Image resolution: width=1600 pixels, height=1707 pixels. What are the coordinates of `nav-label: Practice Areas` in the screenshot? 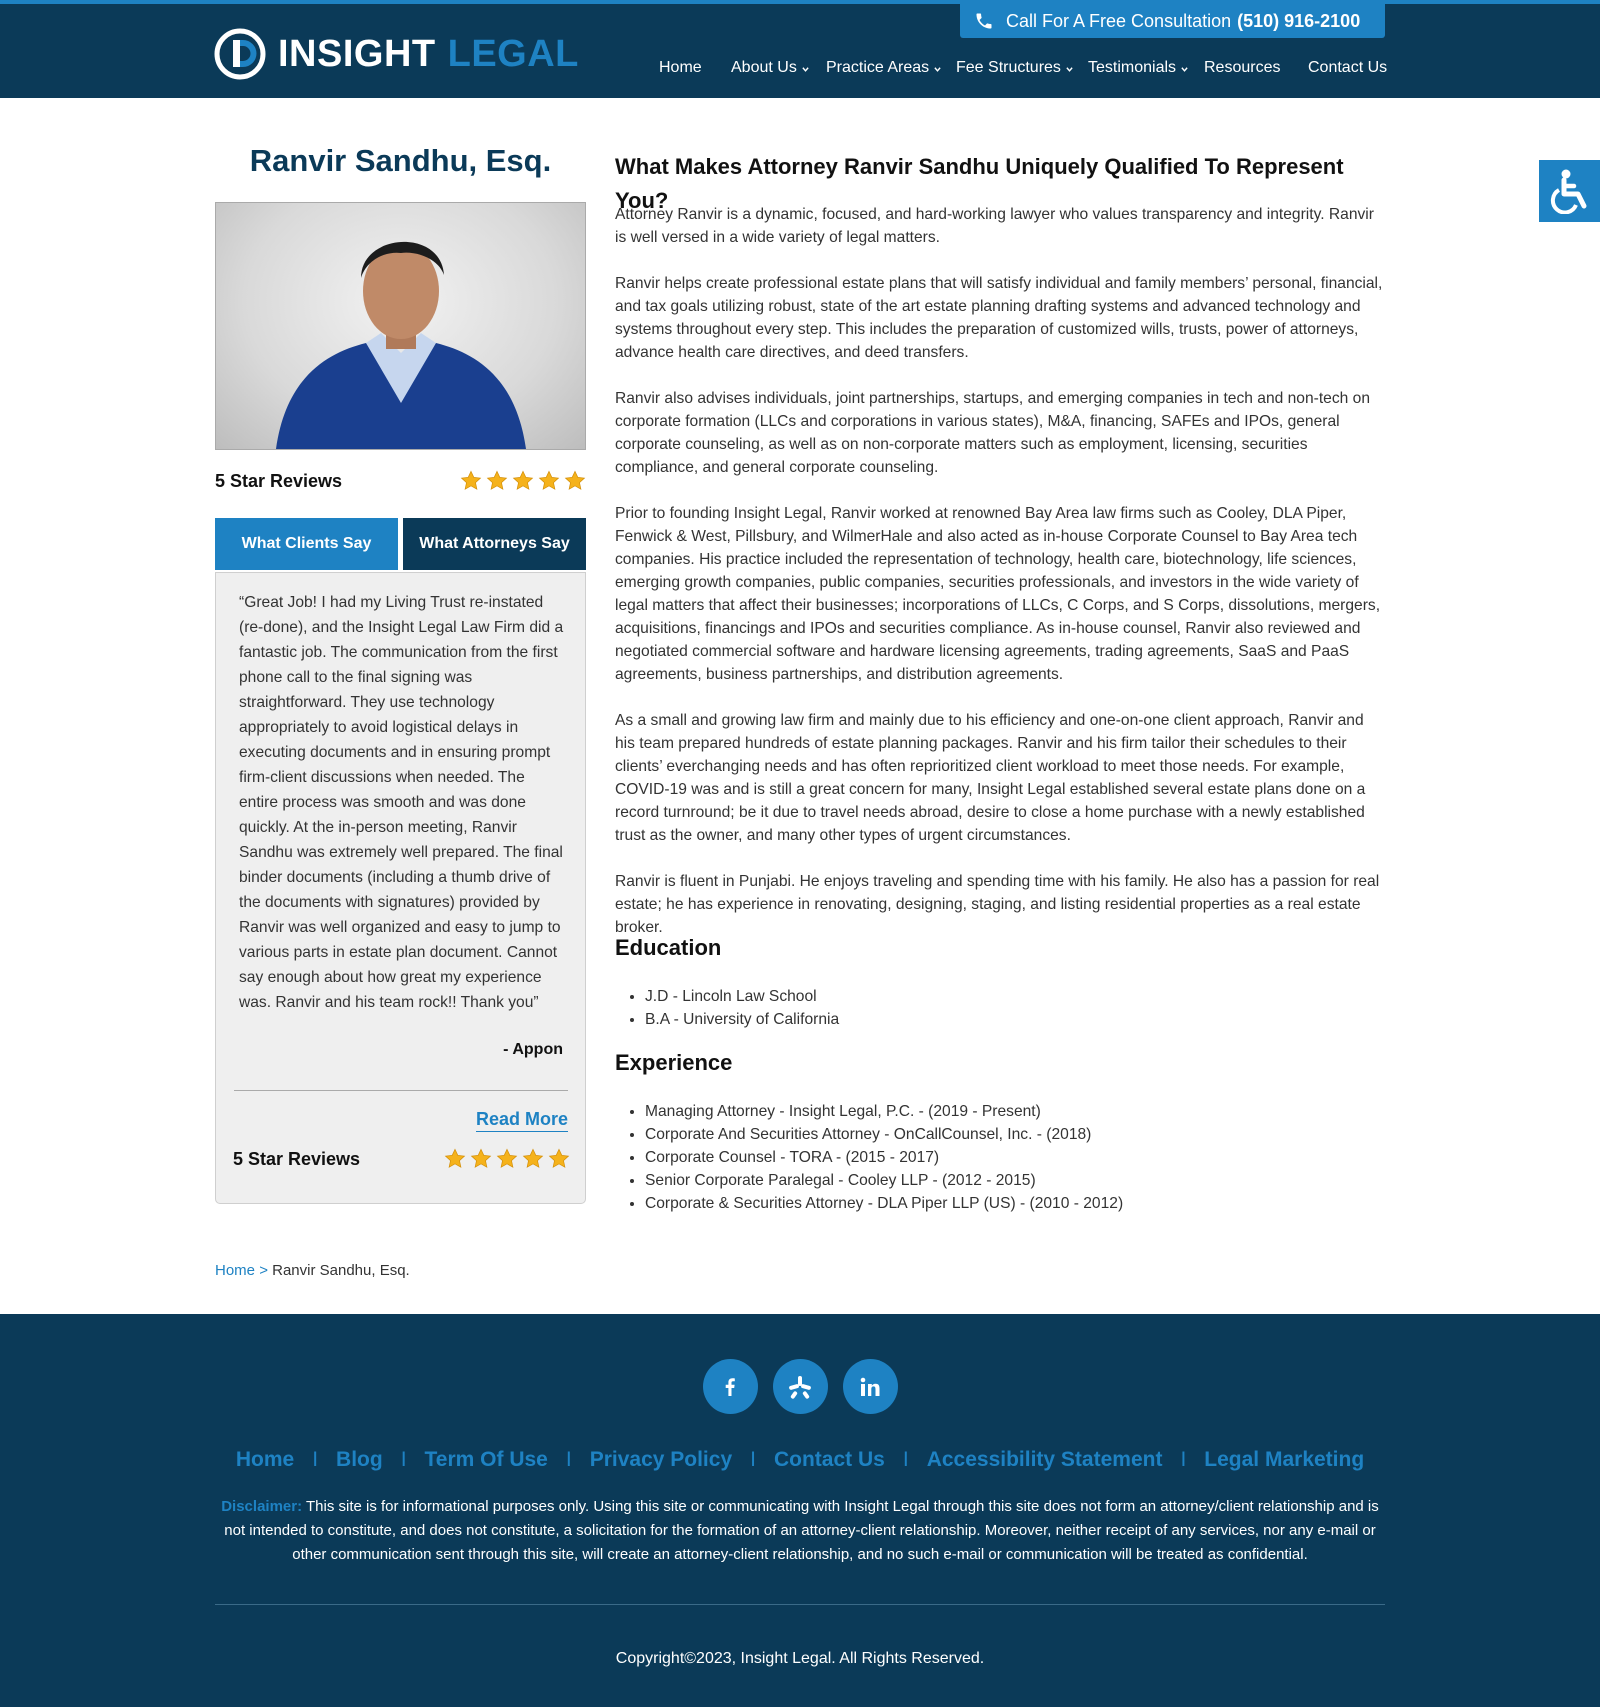 It's located at (878, 67).